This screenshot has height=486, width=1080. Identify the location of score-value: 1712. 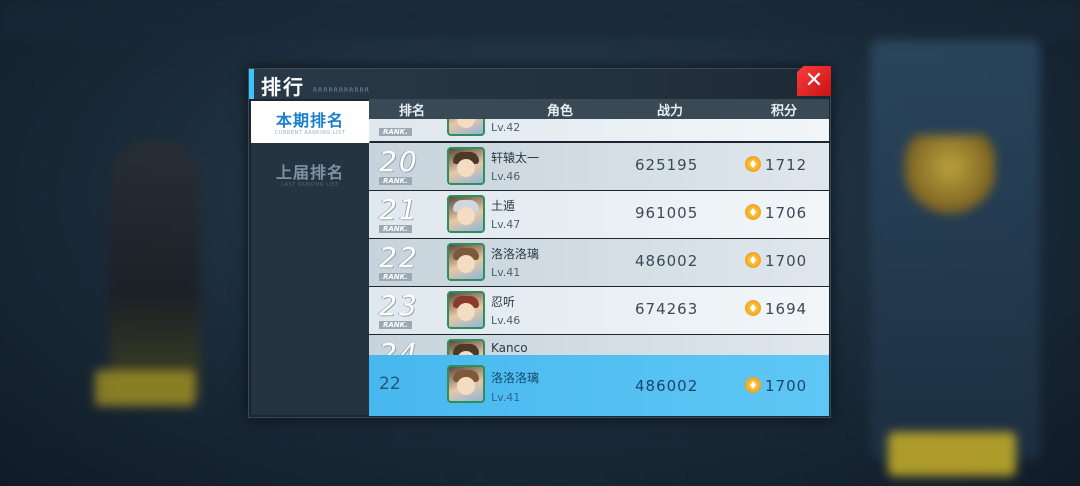
(786, 165).